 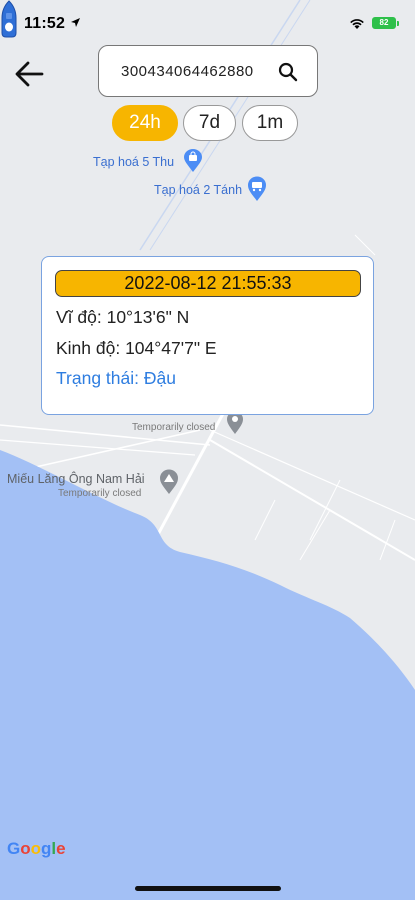 What do you see at coordinates (207, 22) in the screenshot?
I see `status-bar: 11:52 82` at bounding box center [207, 22].